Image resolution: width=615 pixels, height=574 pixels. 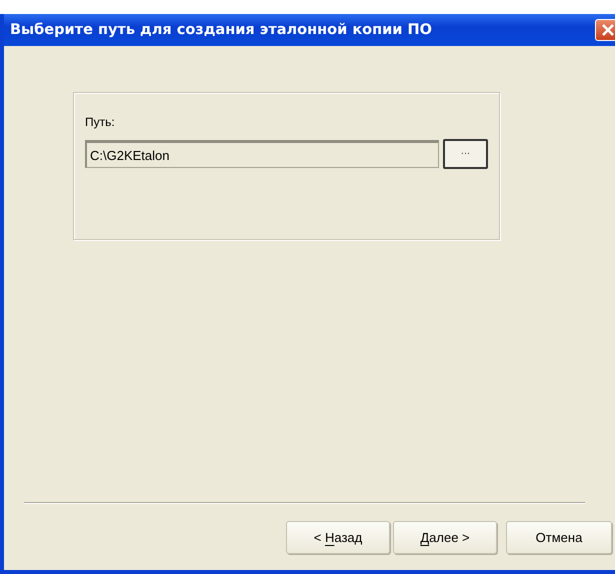 I want to click on close-button, so click(x=605, y=30).